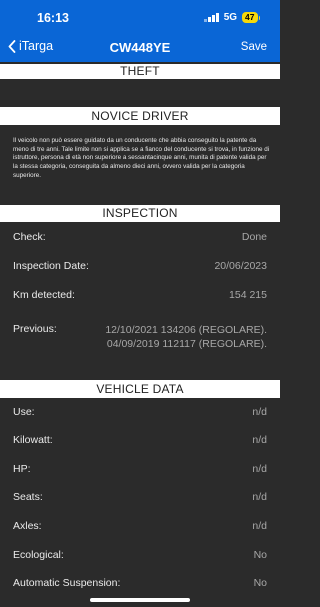  I want to click on home-indicator, so click(140, 600).